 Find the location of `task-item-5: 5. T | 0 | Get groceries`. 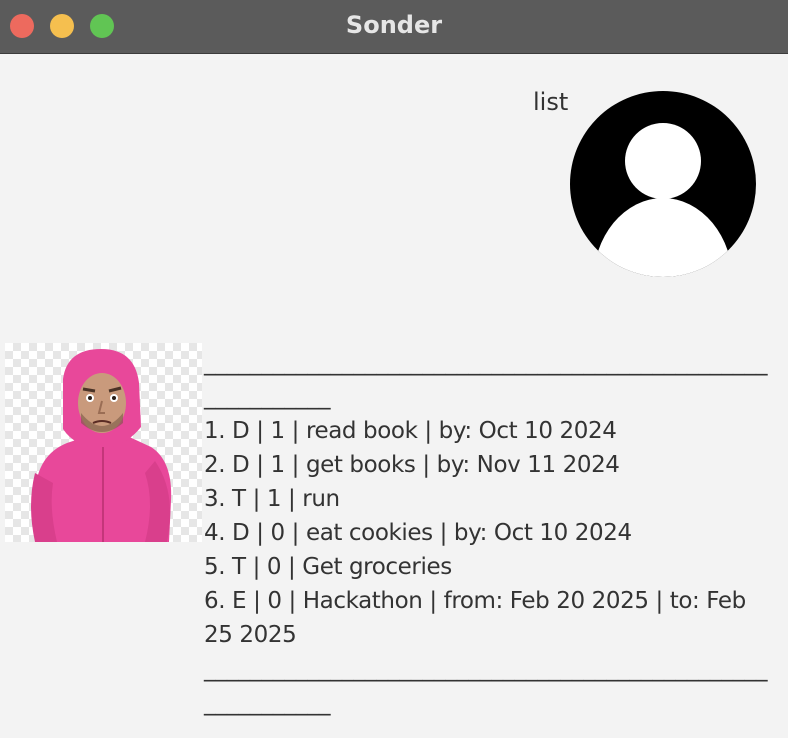

task-item-5: 5. T | 0 | Get groceries is located at coordinates (328, 567).